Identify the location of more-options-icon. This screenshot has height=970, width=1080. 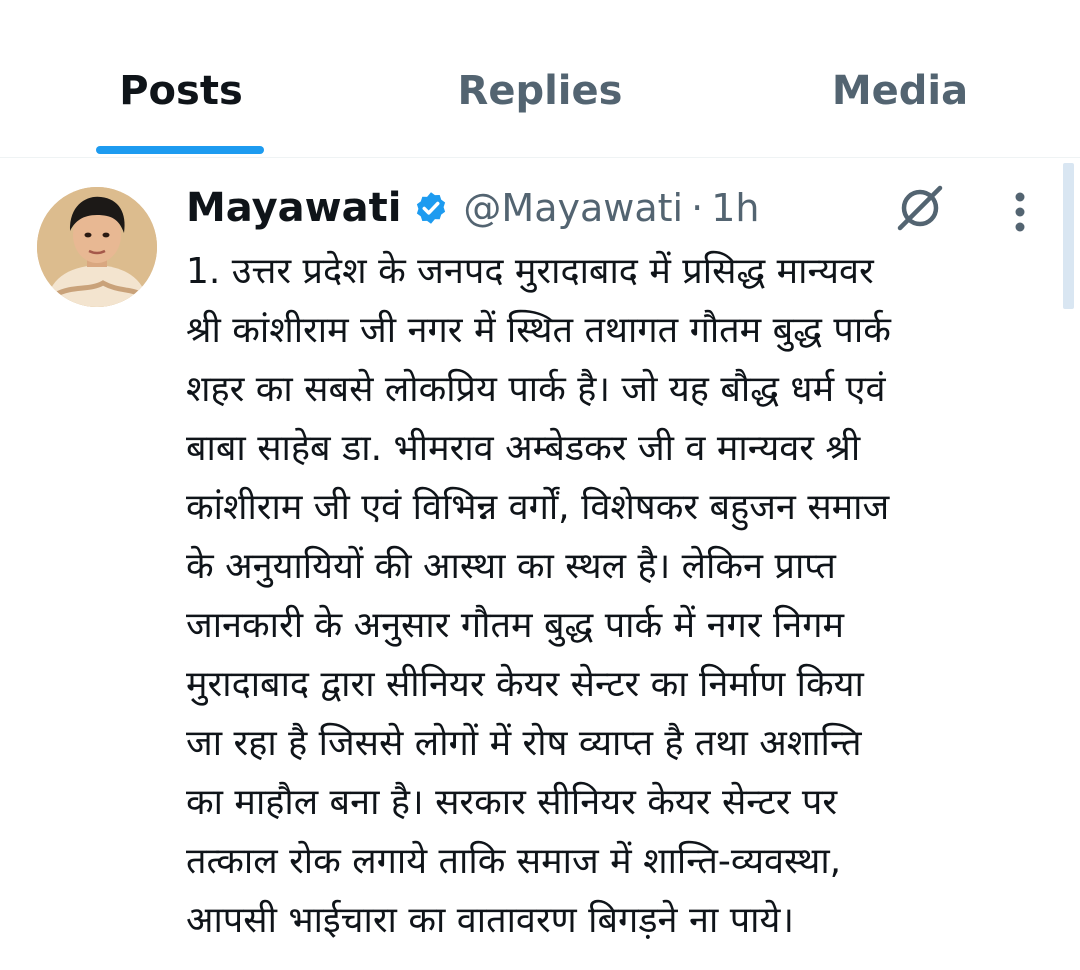
(1020, 212).